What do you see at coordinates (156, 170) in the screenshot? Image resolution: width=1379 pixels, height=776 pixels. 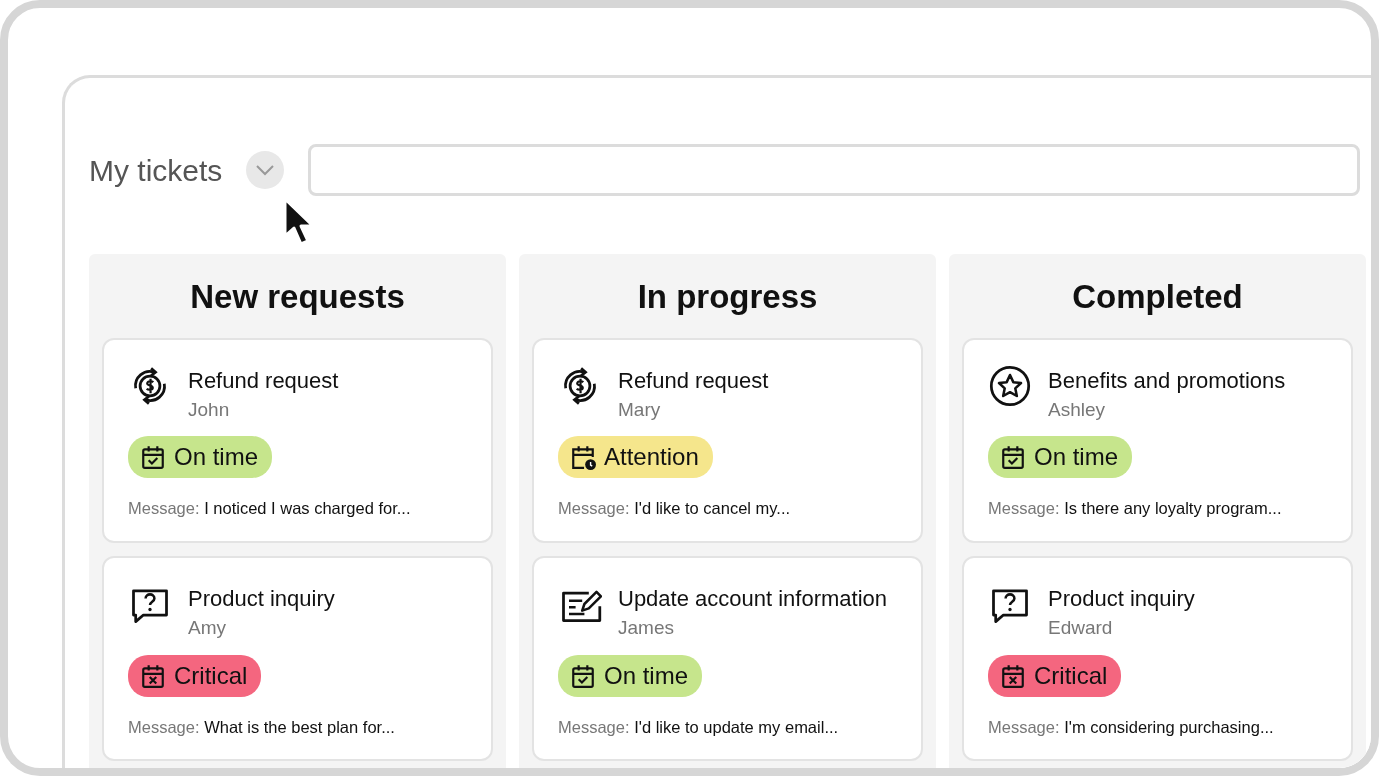 I see `page-title: My tickets` at bounding box center [156, 170].